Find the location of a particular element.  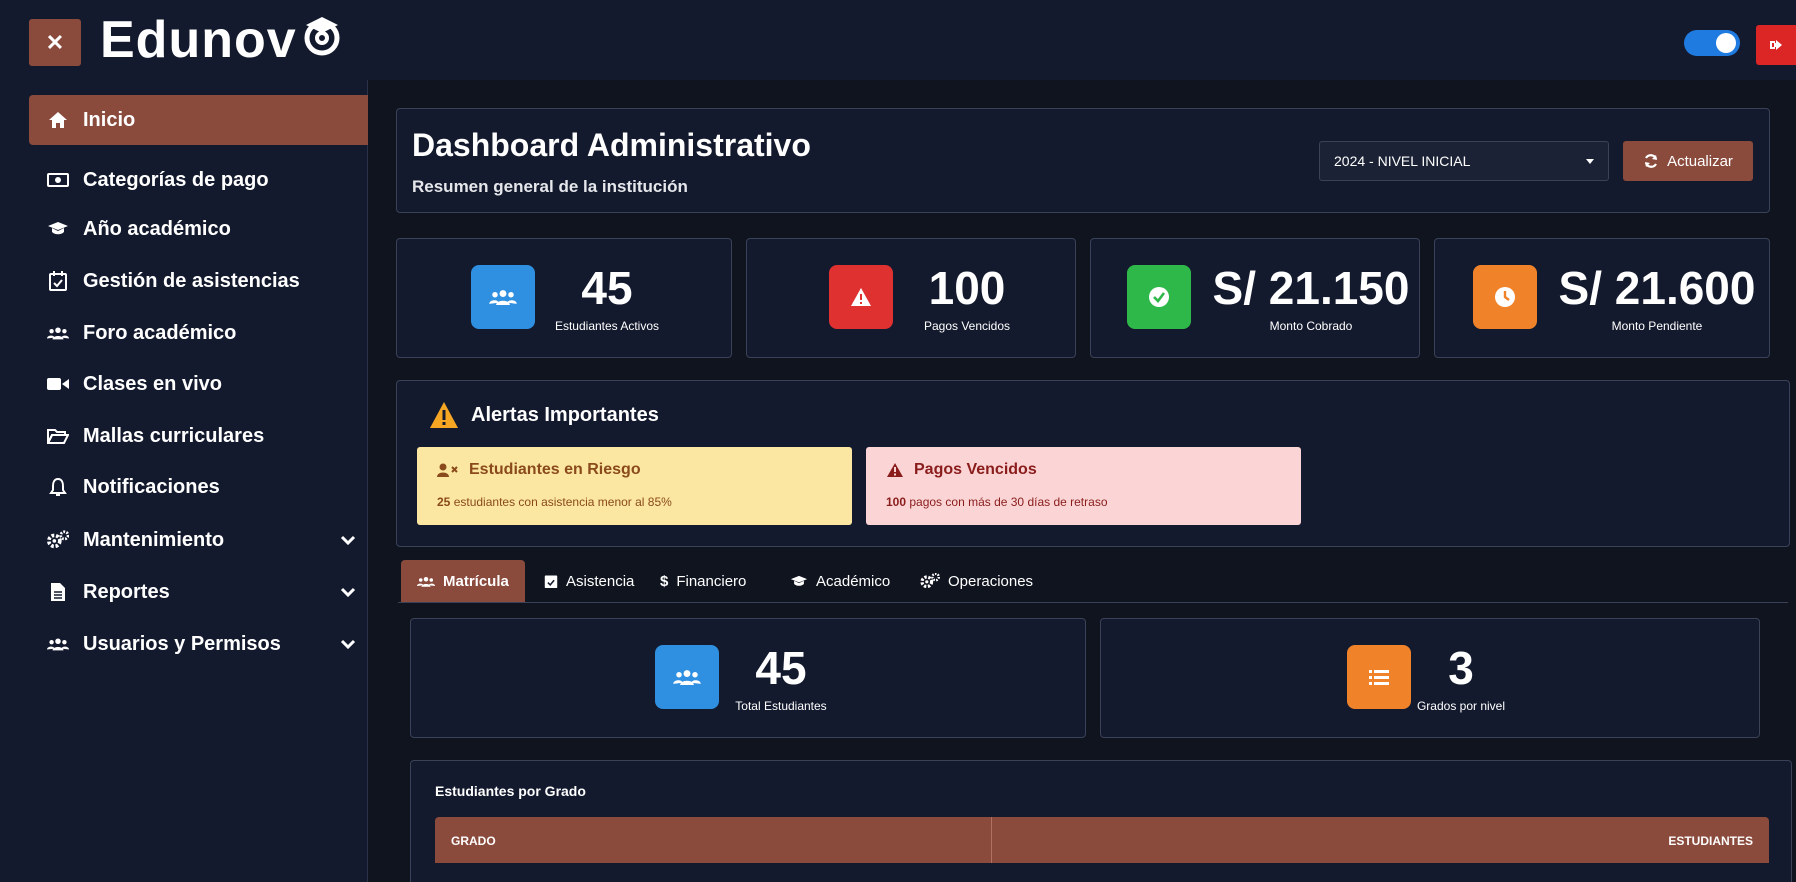

sidebar-item-gestion-de-asistencias: Gestión de asistencias is located at coordinates (204, 281).